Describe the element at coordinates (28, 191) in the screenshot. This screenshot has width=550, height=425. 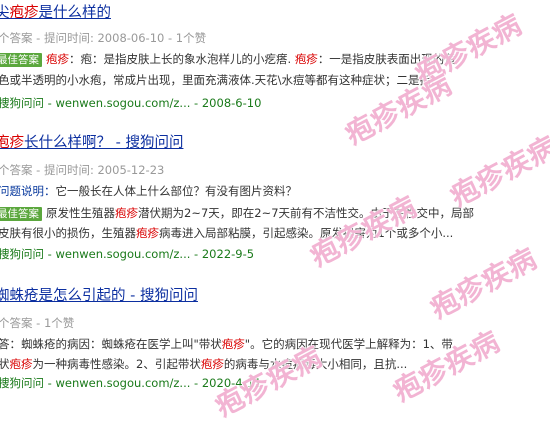
I see `description-label: 问题说明：` at that location.